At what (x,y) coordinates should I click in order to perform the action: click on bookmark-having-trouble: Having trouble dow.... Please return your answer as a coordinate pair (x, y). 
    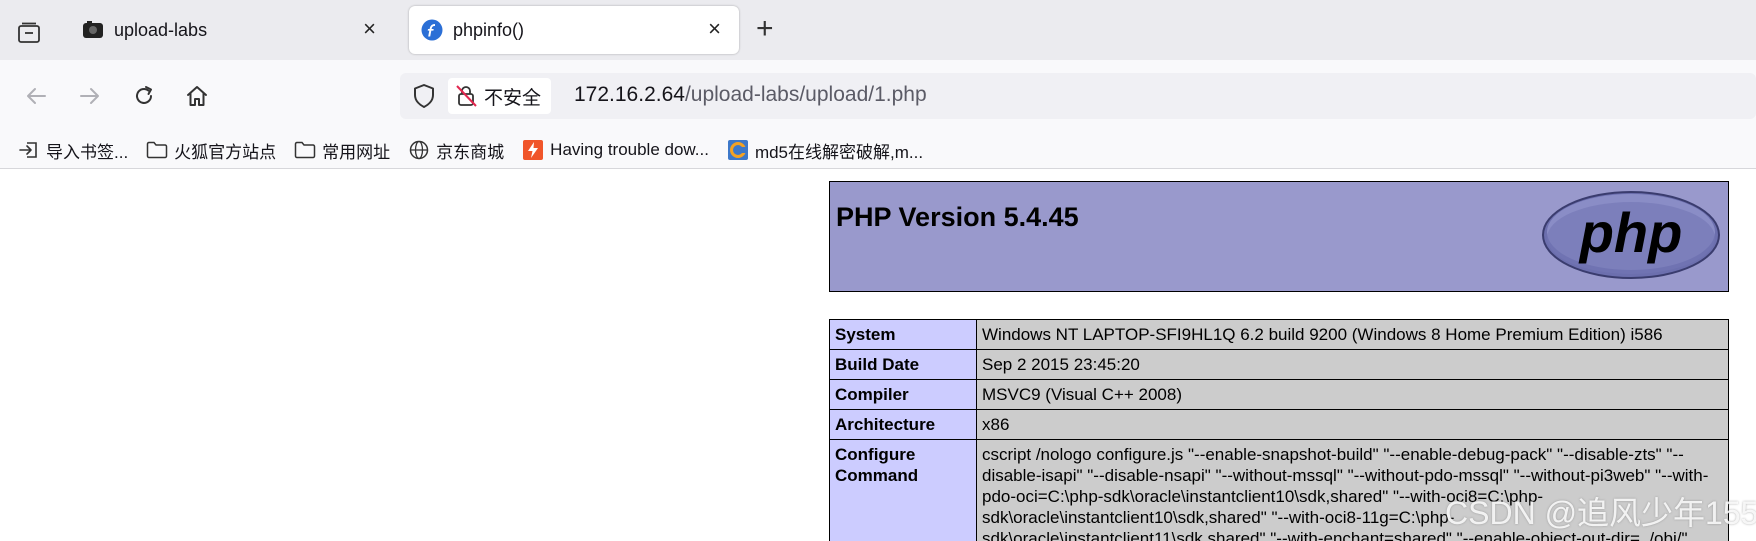
    Looking at the image, I should click on (615, 150).